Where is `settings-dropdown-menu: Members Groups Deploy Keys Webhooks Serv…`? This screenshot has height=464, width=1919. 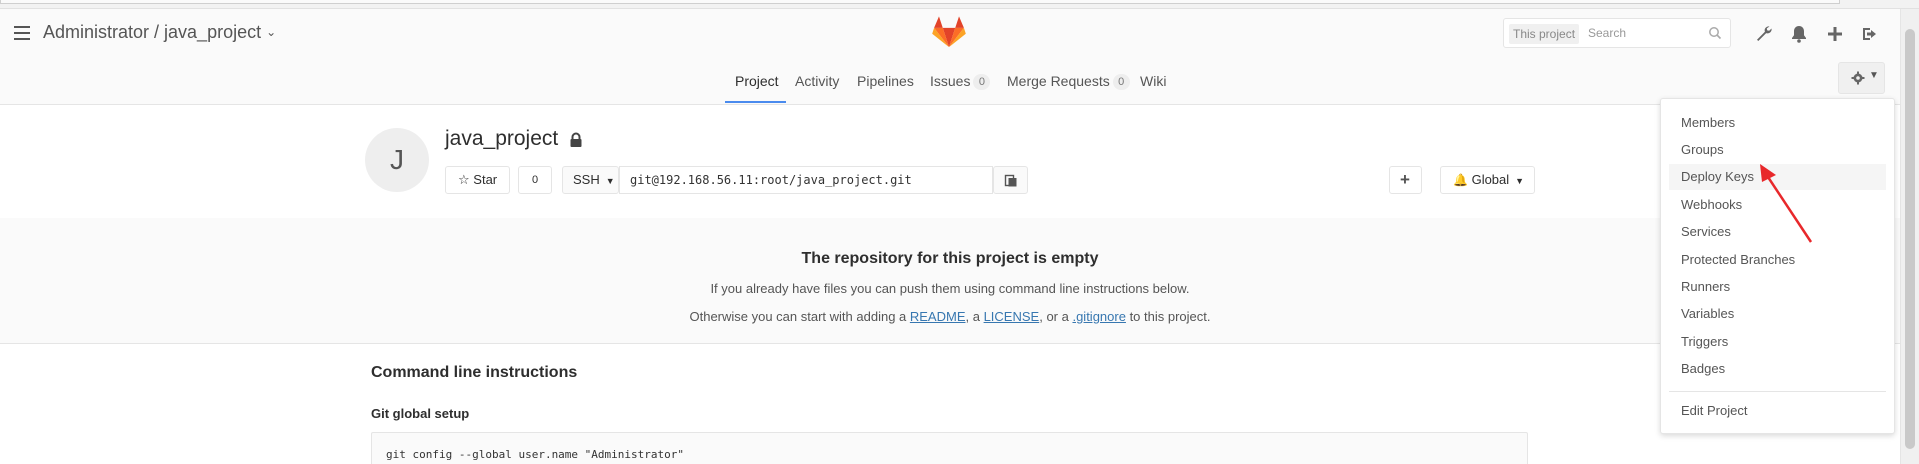
settings-dropdown-menu: Members Groups Deploy Keys Webhooks Serv… is located at coordinates (1777, 266).